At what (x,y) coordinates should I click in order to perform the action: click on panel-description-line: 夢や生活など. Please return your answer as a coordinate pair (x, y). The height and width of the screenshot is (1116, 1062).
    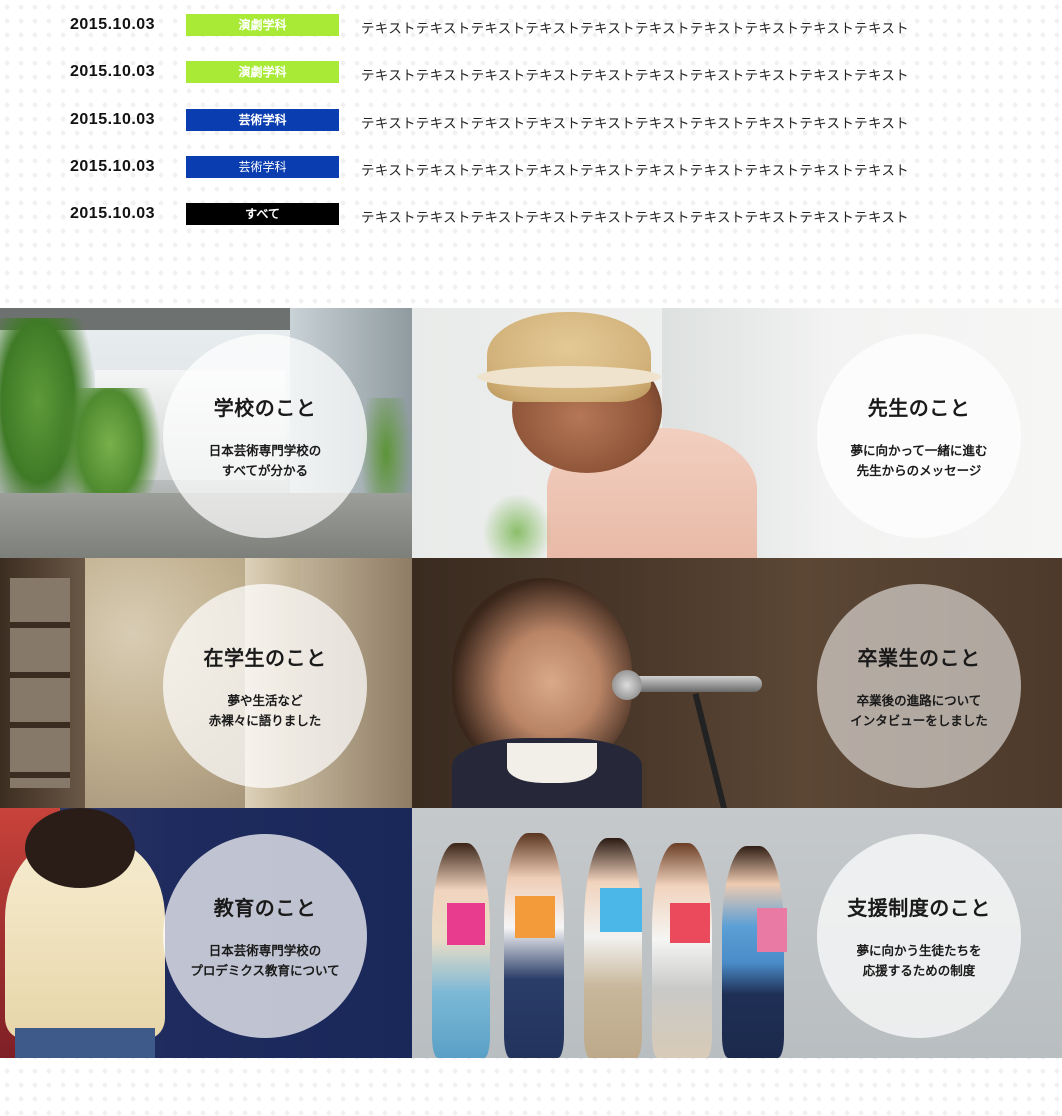
    Looking at the image, I should click on (265, 700).